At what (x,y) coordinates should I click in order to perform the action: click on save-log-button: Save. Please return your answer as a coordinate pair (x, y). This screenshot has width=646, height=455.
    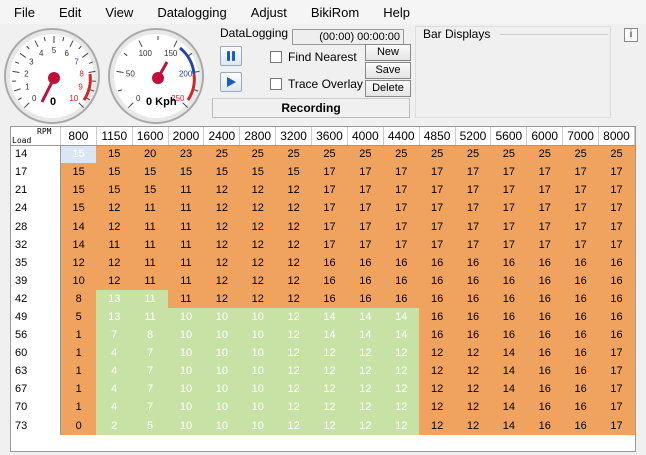
    Looking at the image, I should click on (388, 70).